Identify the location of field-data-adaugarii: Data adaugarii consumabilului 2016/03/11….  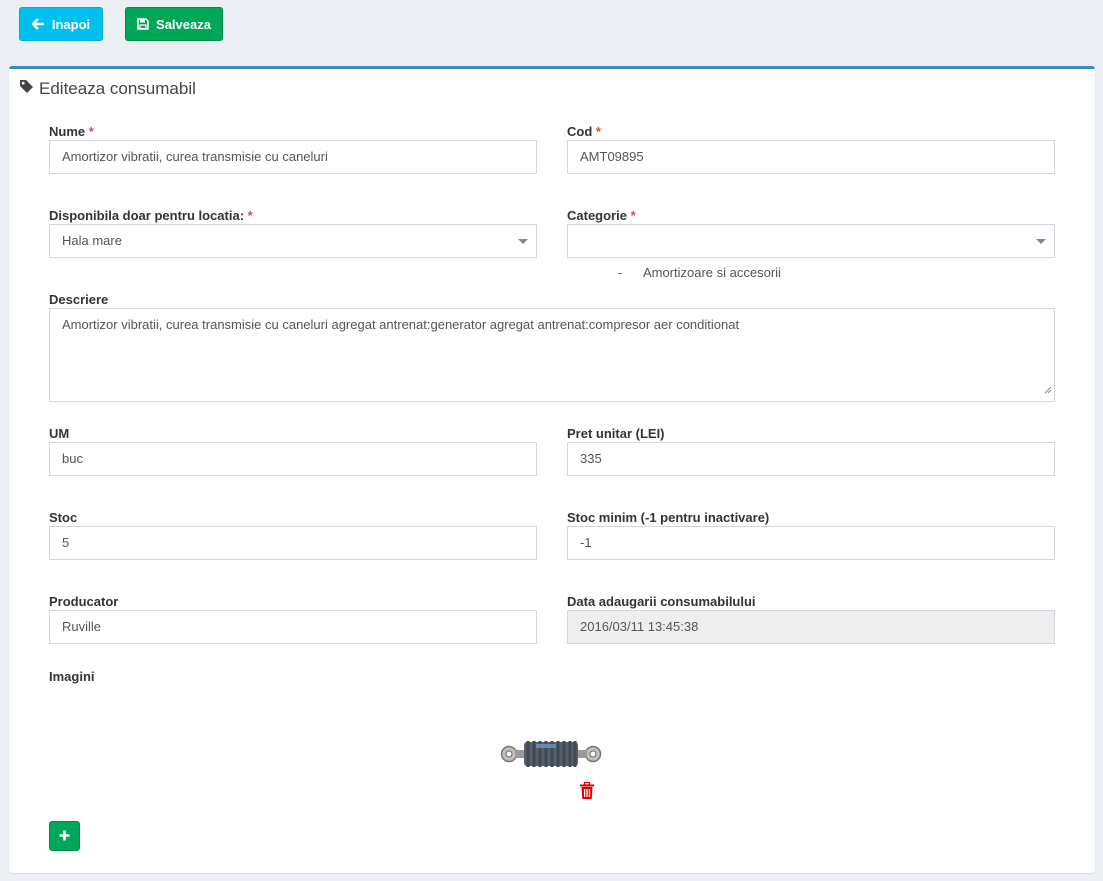
(811, 619).